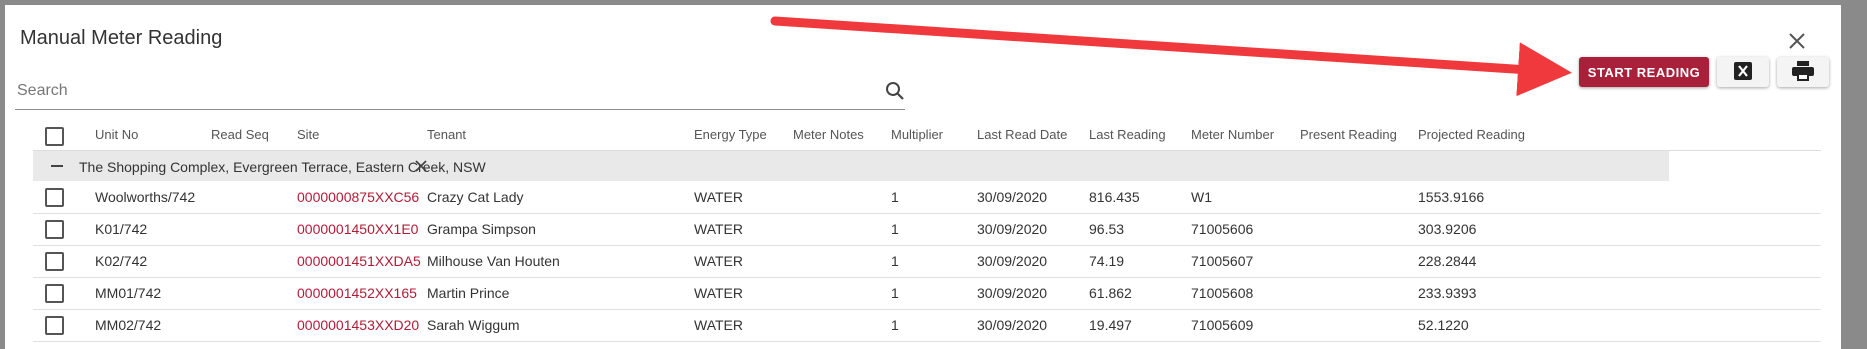  What do you see at coordinates (359, 261) in the screenshot?
I see `cell-site: 0000001451XXDA5` at bounding box center [359, 261].